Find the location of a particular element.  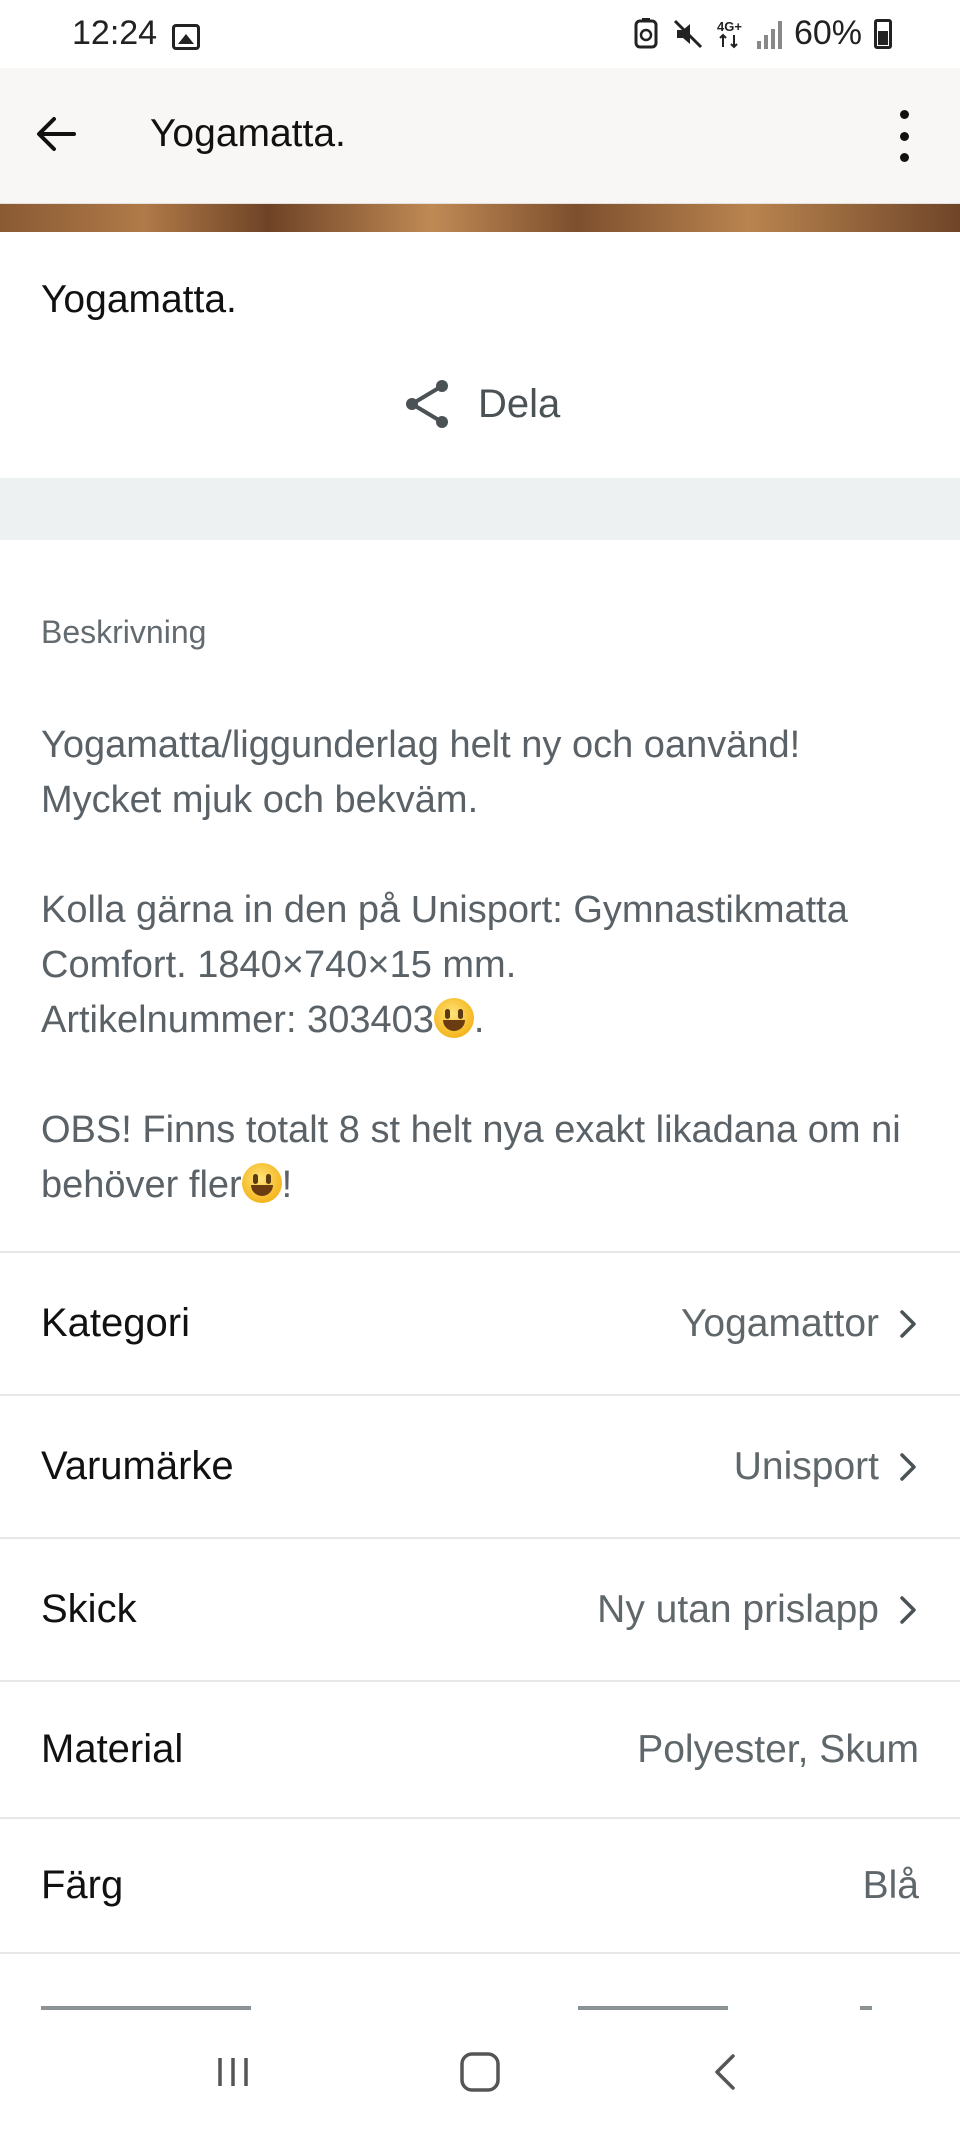

description-paragraph-3-end: . is located at coordinates (479, 1020).